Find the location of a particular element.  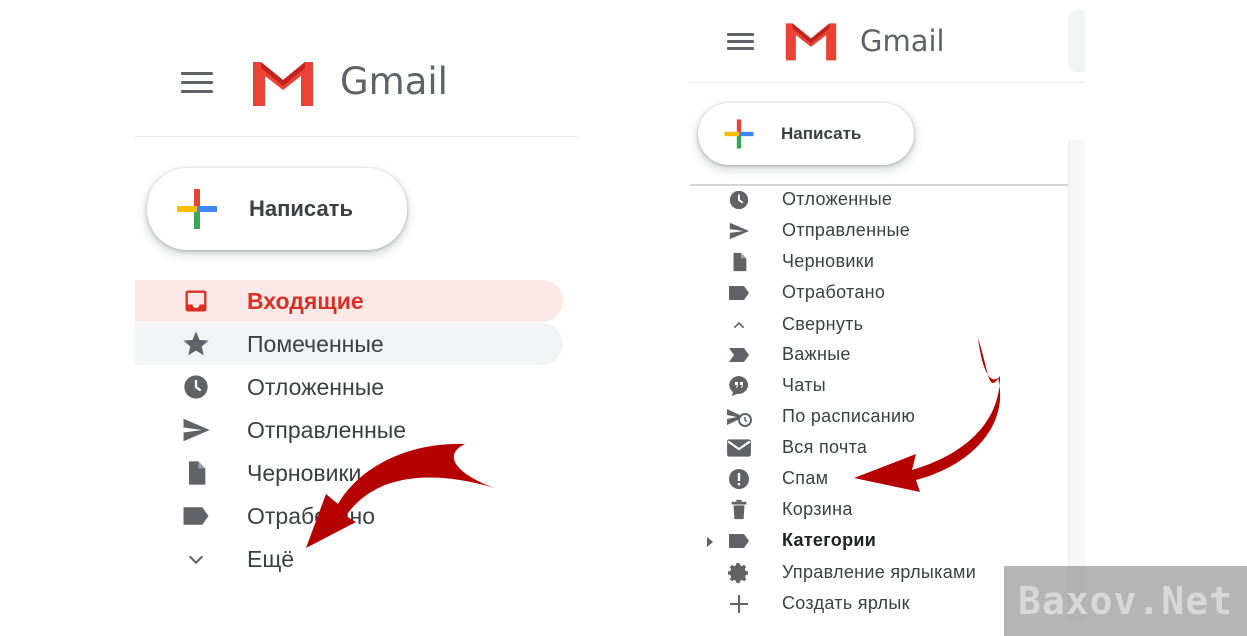

sidebar-item-trash: Корзина is located at coordinates (880, 509).